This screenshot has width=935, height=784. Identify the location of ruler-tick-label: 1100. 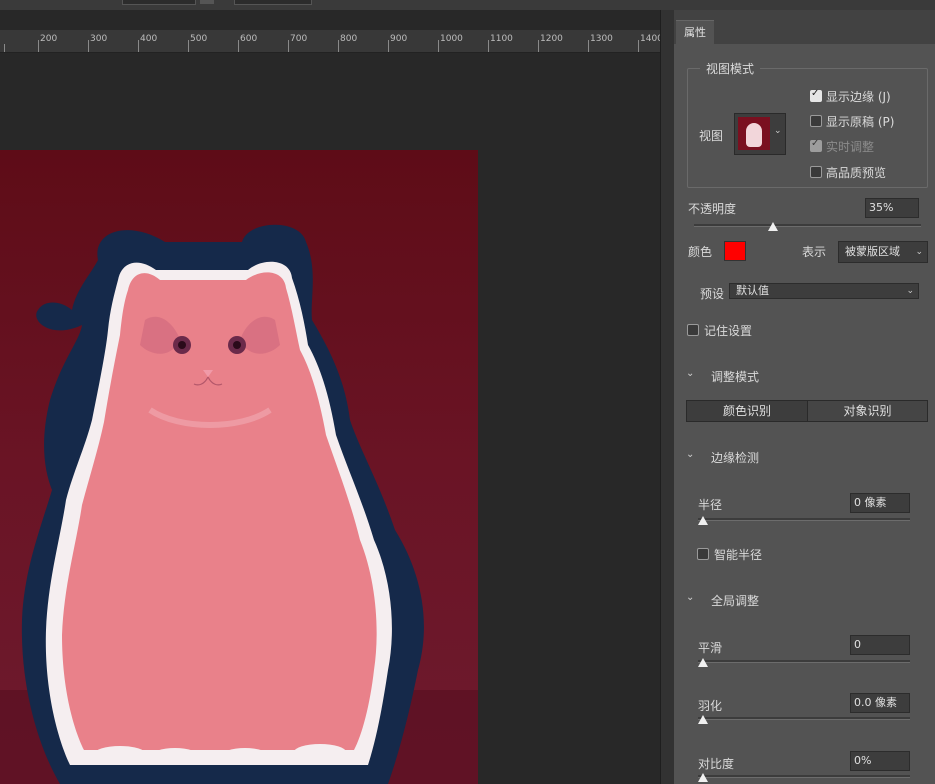
(501, 39).